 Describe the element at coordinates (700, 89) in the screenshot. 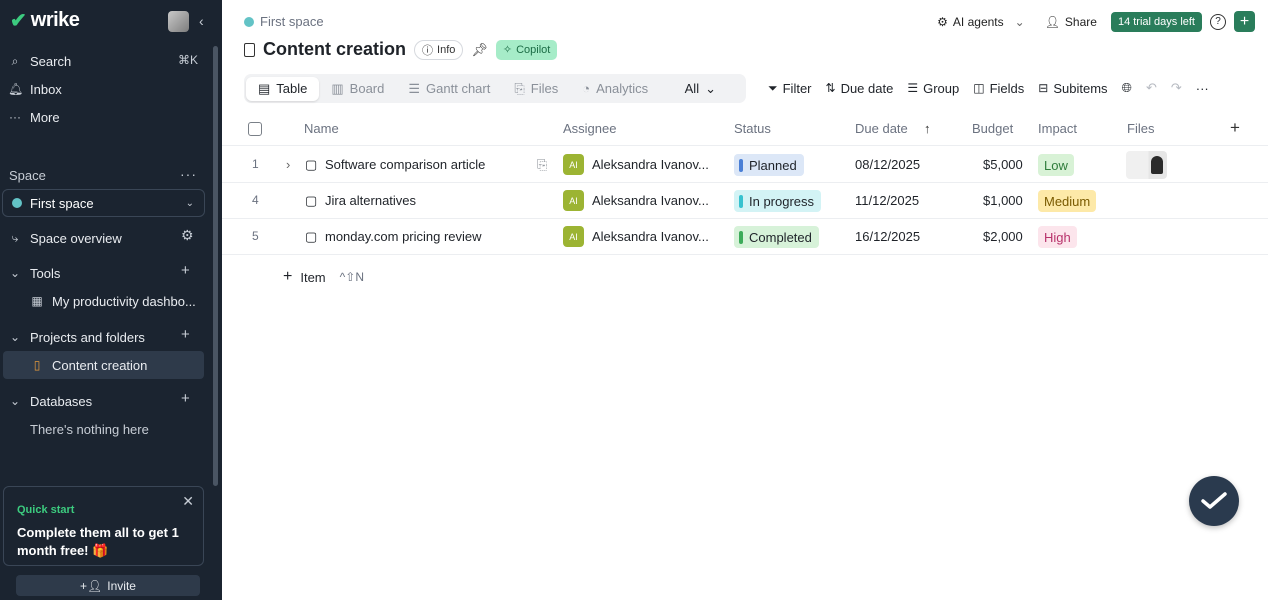

I see `tab-all-dropdown: All ⌄` at that location.